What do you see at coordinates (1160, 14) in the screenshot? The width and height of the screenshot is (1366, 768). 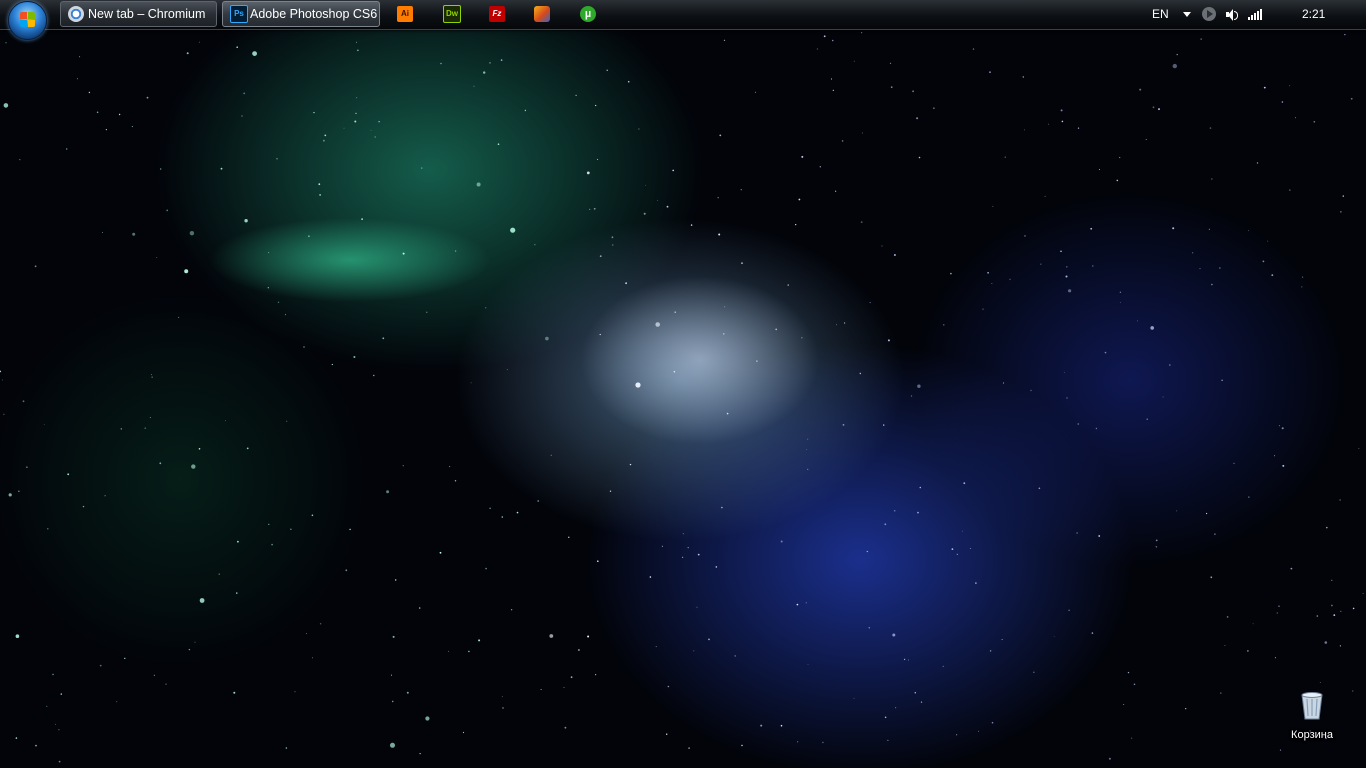 I see `language-indicator: EN` at bounding box center [1160, 14].